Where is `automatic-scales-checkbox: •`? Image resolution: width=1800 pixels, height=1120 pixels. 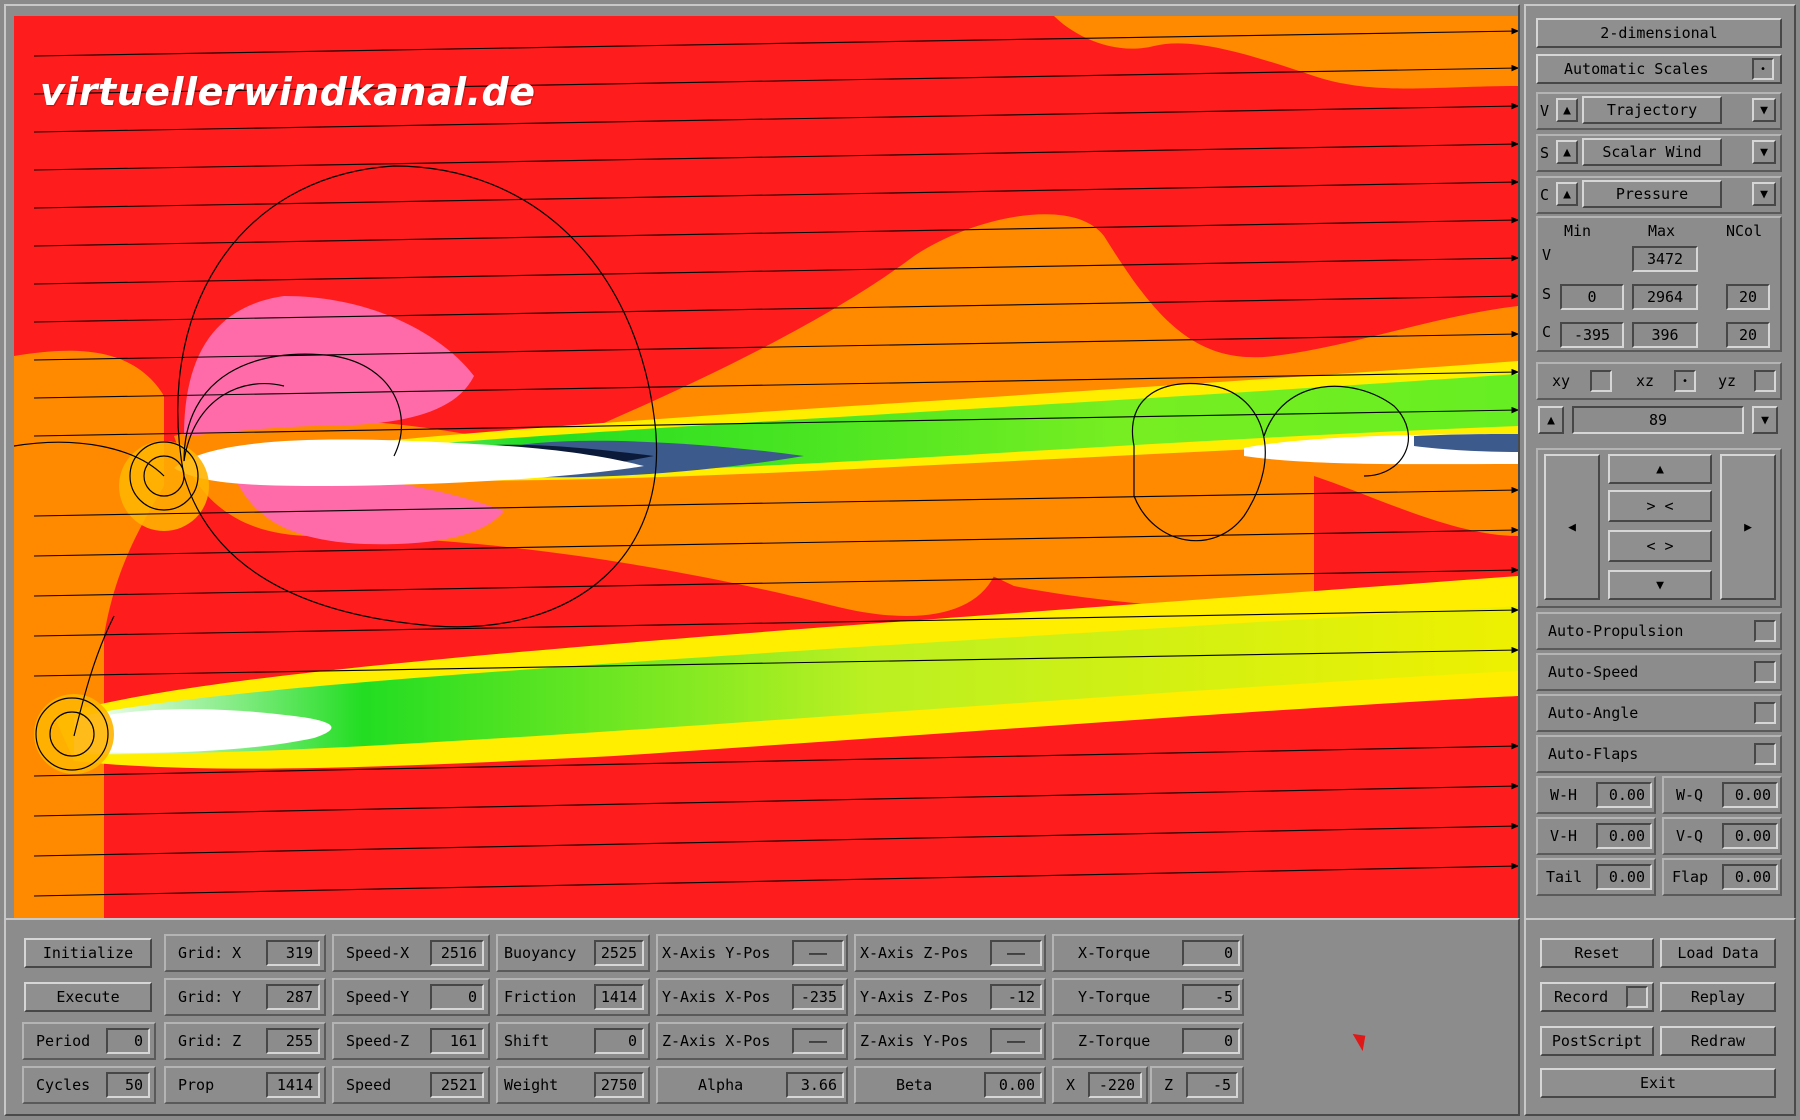
automatic-scales-checkbox: • is located at coordinates (1763, 69).